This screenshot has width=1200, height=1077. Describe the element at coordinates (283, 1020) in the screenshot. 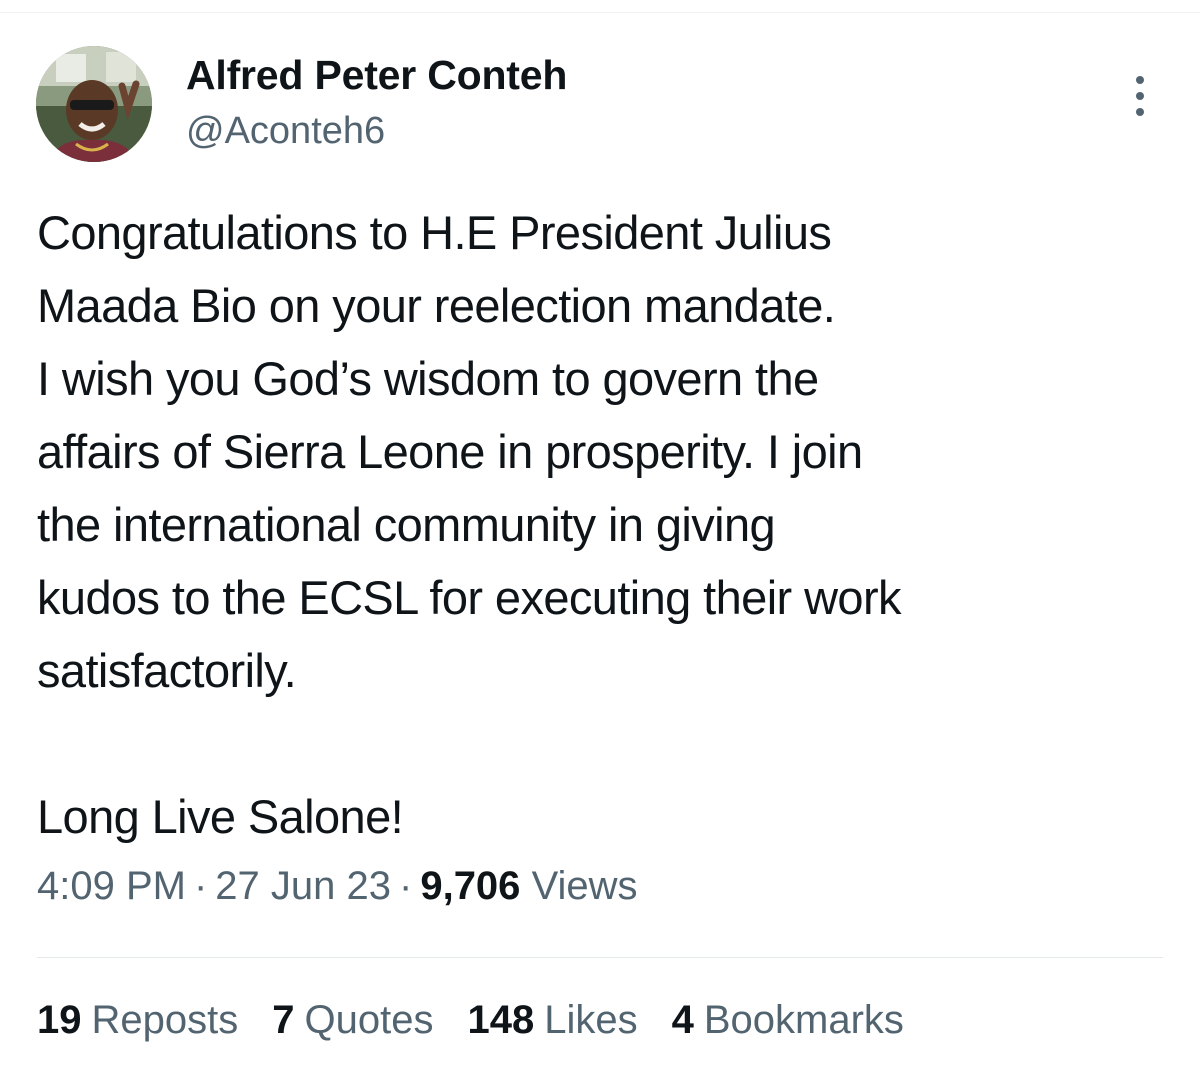

I see `quotes-count: 7` at that location.